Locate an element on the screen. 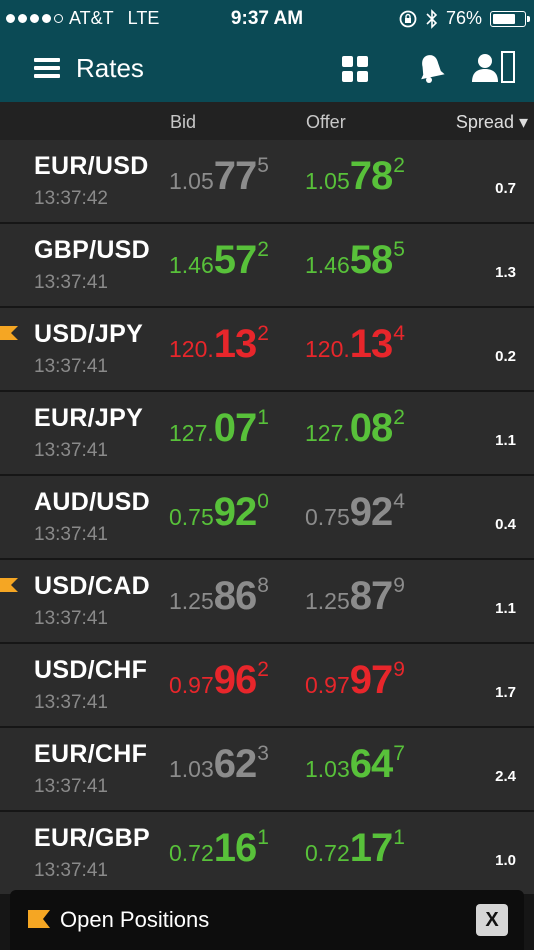 The height and width of the screenshot is (950, 534). spread-value: 0.4 is located at coordinates (505, 524).